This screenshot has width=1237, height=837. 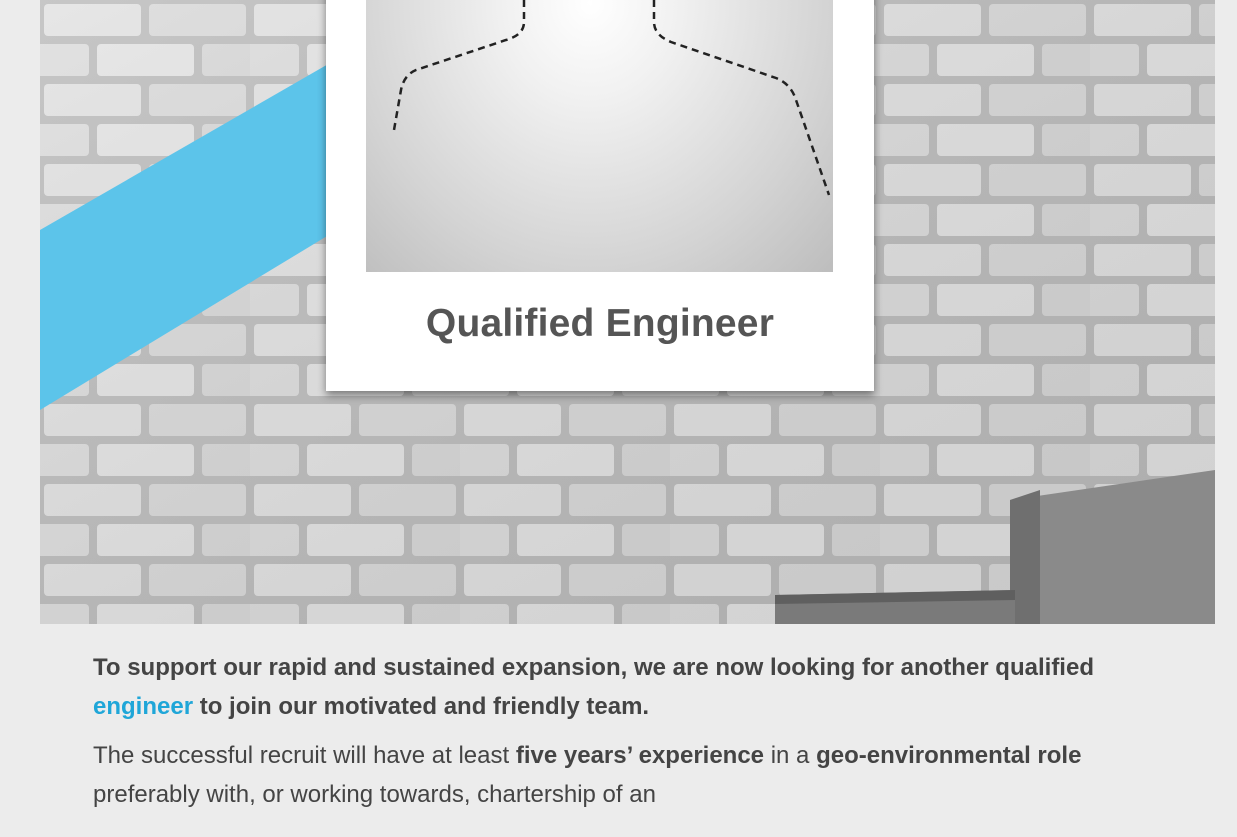 What do you see at coordinates (640, 755) in the screenshot?
I see `experience-highlight: five years’ experience` at bounding box center [640, 755].